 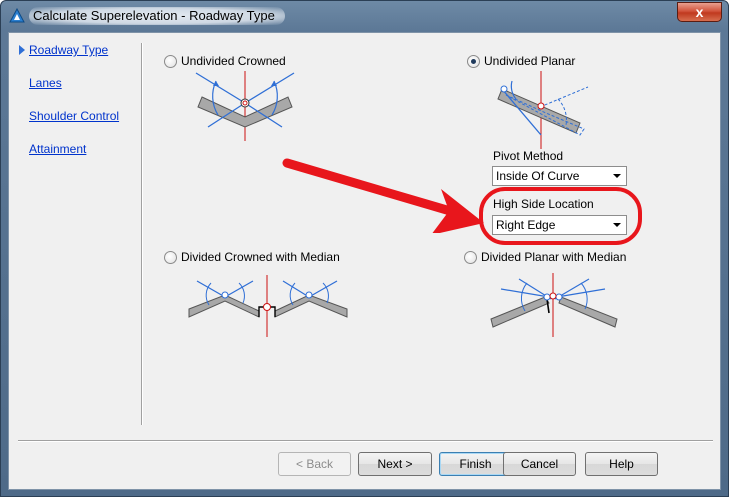 I want to click on civil3d-app-icon, so click(x=17, y=15).